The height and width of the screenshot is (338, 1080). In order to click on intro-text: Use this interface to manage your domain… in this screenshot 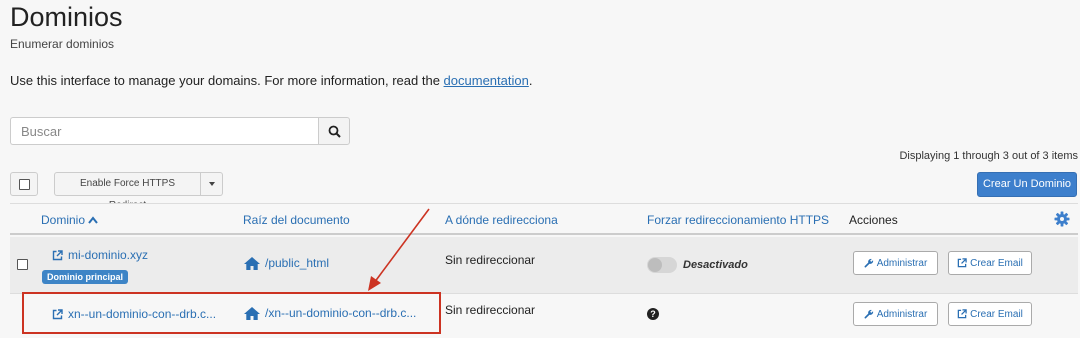, I will do `click(271, 80)`.